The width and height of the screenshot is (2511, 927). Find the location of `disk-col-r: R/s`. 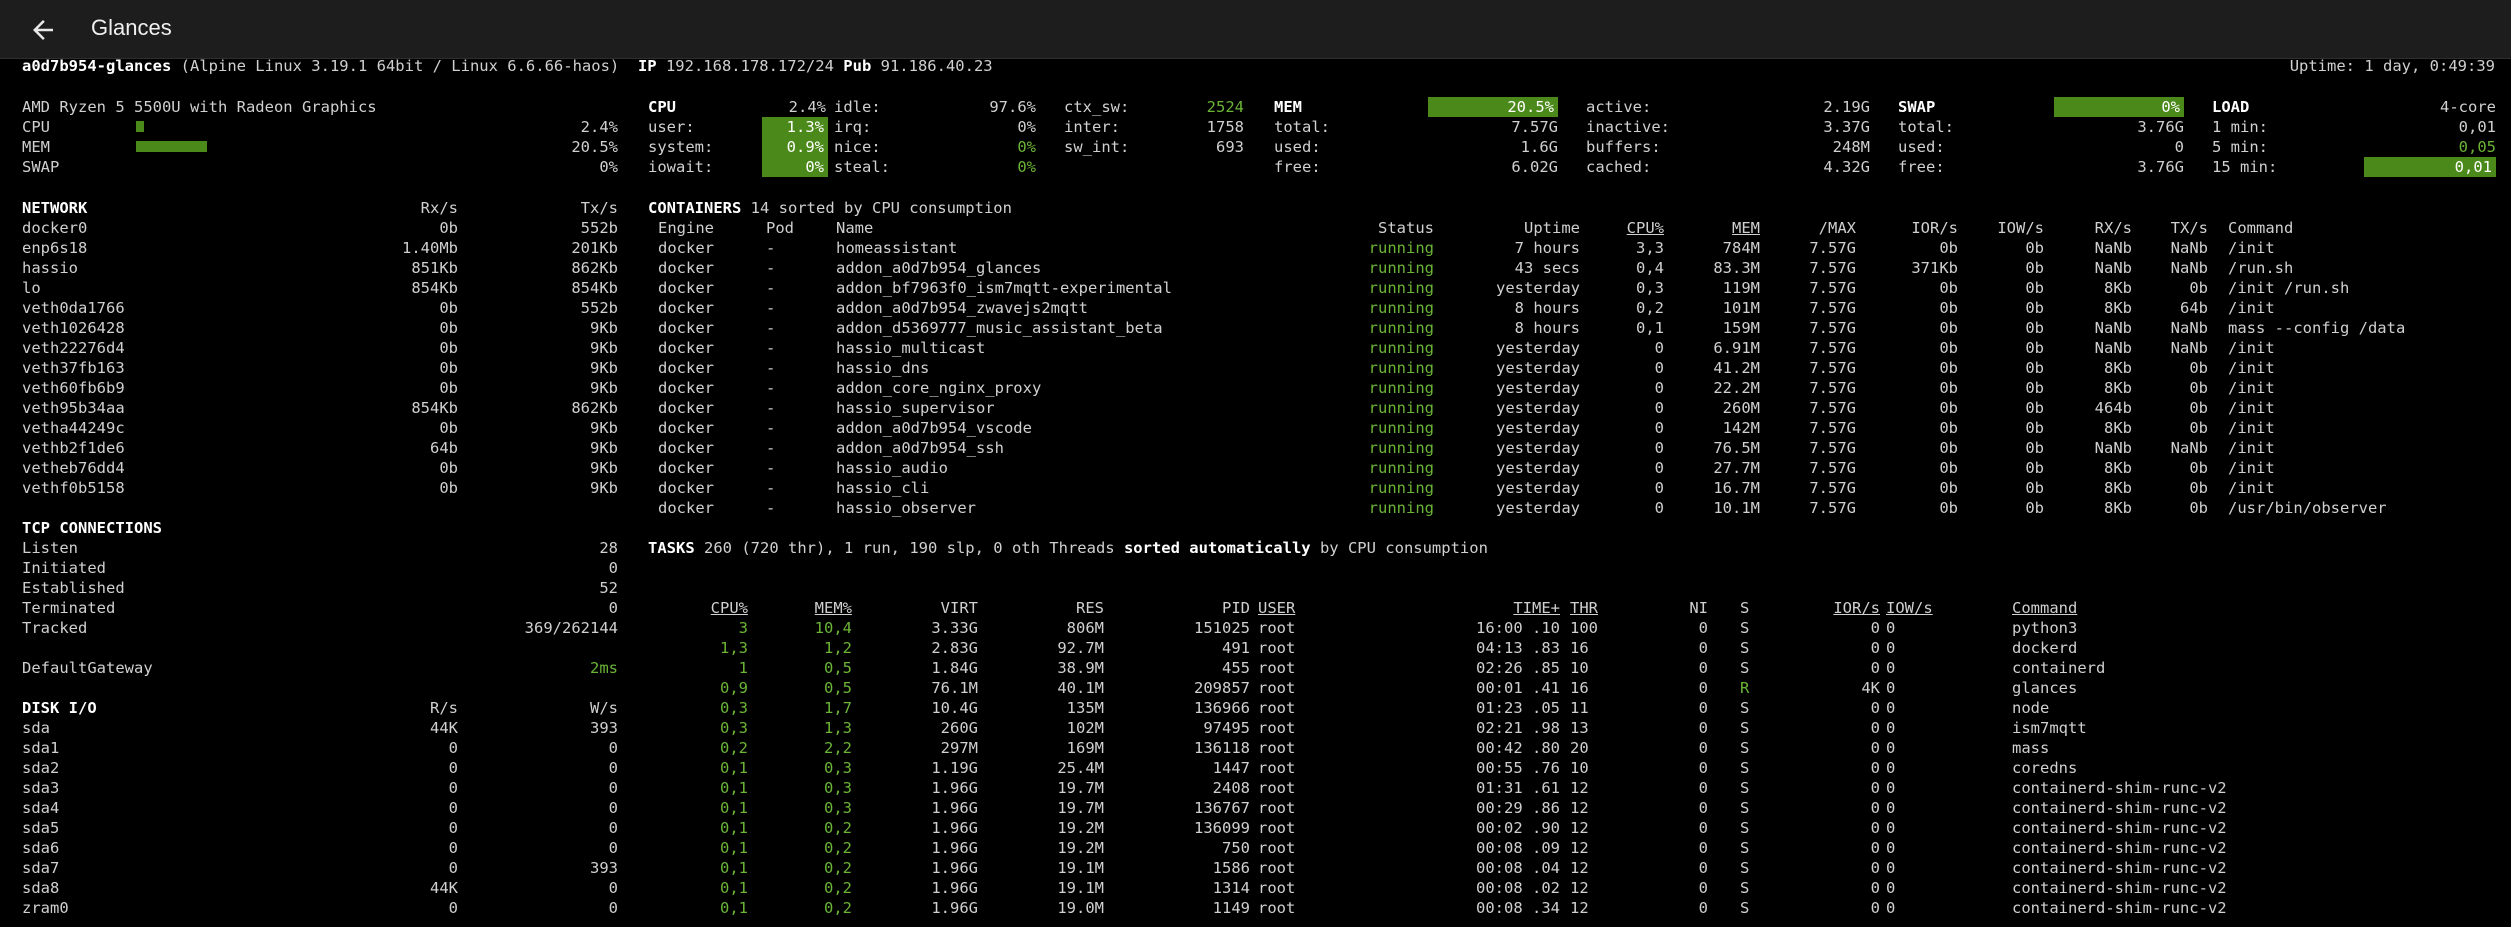

disk-col-r: R/s is located at coordinates (444, 708).